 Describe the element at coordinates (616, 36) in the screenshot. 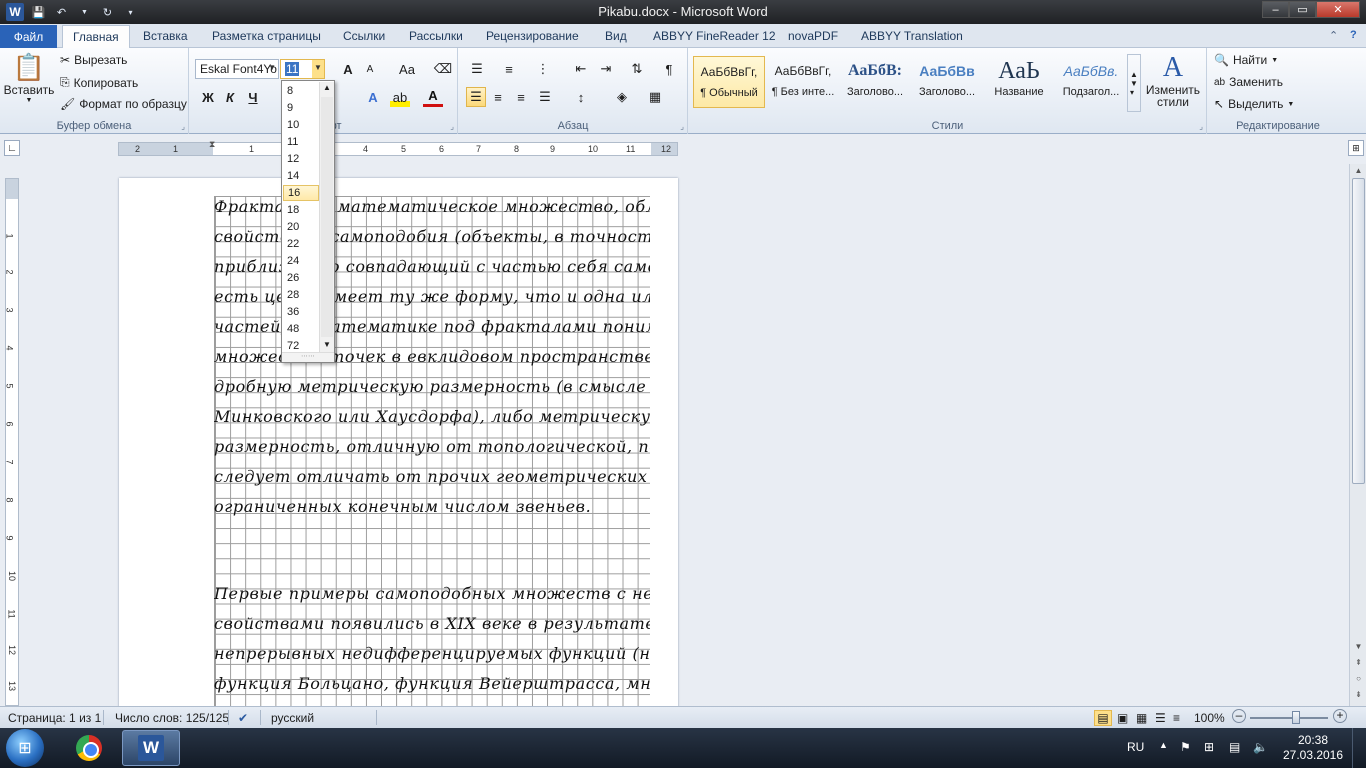

I see `tab-view: Вид` at that location.